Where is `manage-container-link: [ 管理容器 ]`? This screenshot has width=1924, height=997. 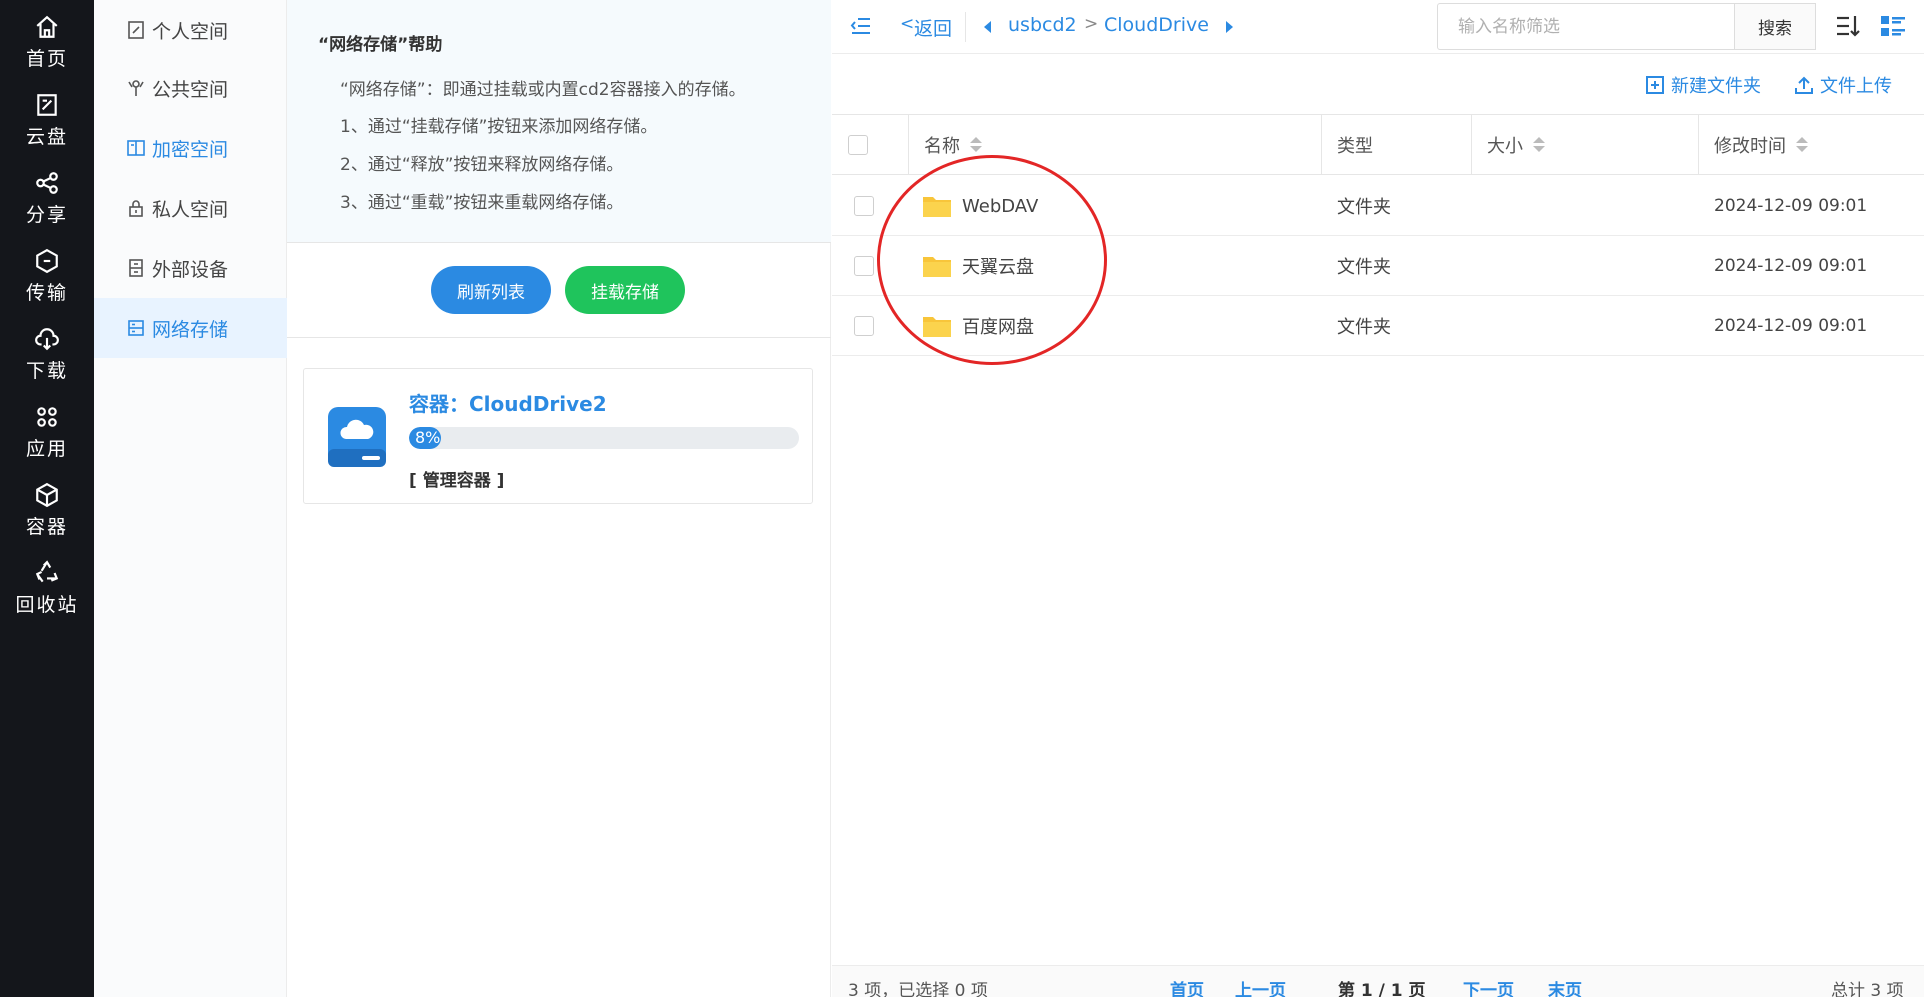 manage-container-link: [ 管理容器 ] is located at coordinates (456, 478).